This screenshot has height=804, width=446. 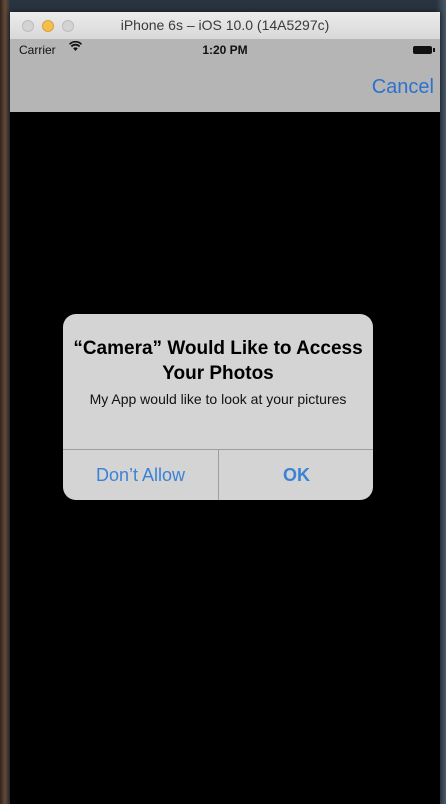 I want to click on status-time: 1:20 PM, so click(x=225, y=50).